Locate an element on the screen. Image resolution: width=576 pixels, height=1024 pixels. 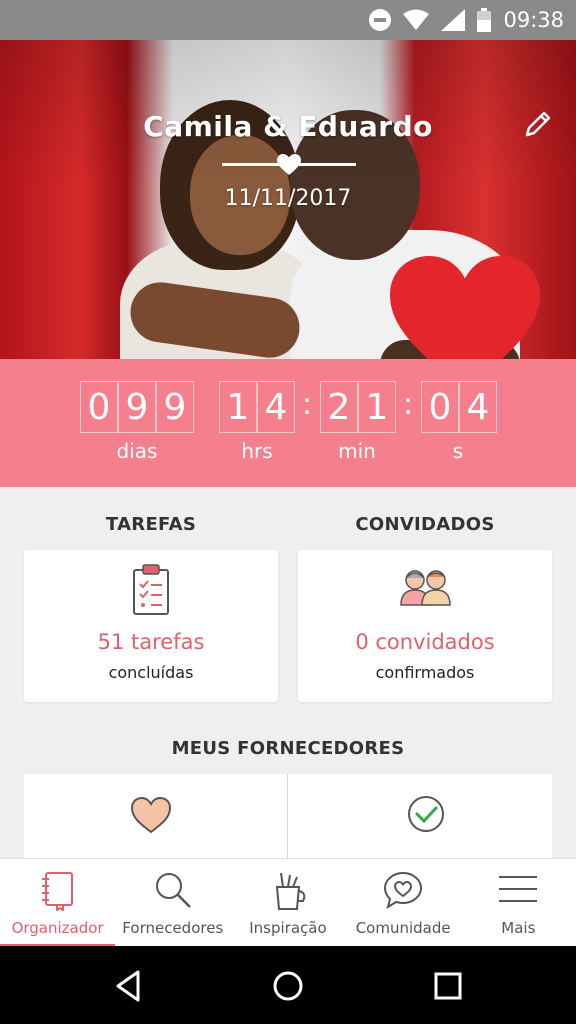
countdown-days: 0 9 9 is located at coordinates (137, 407).